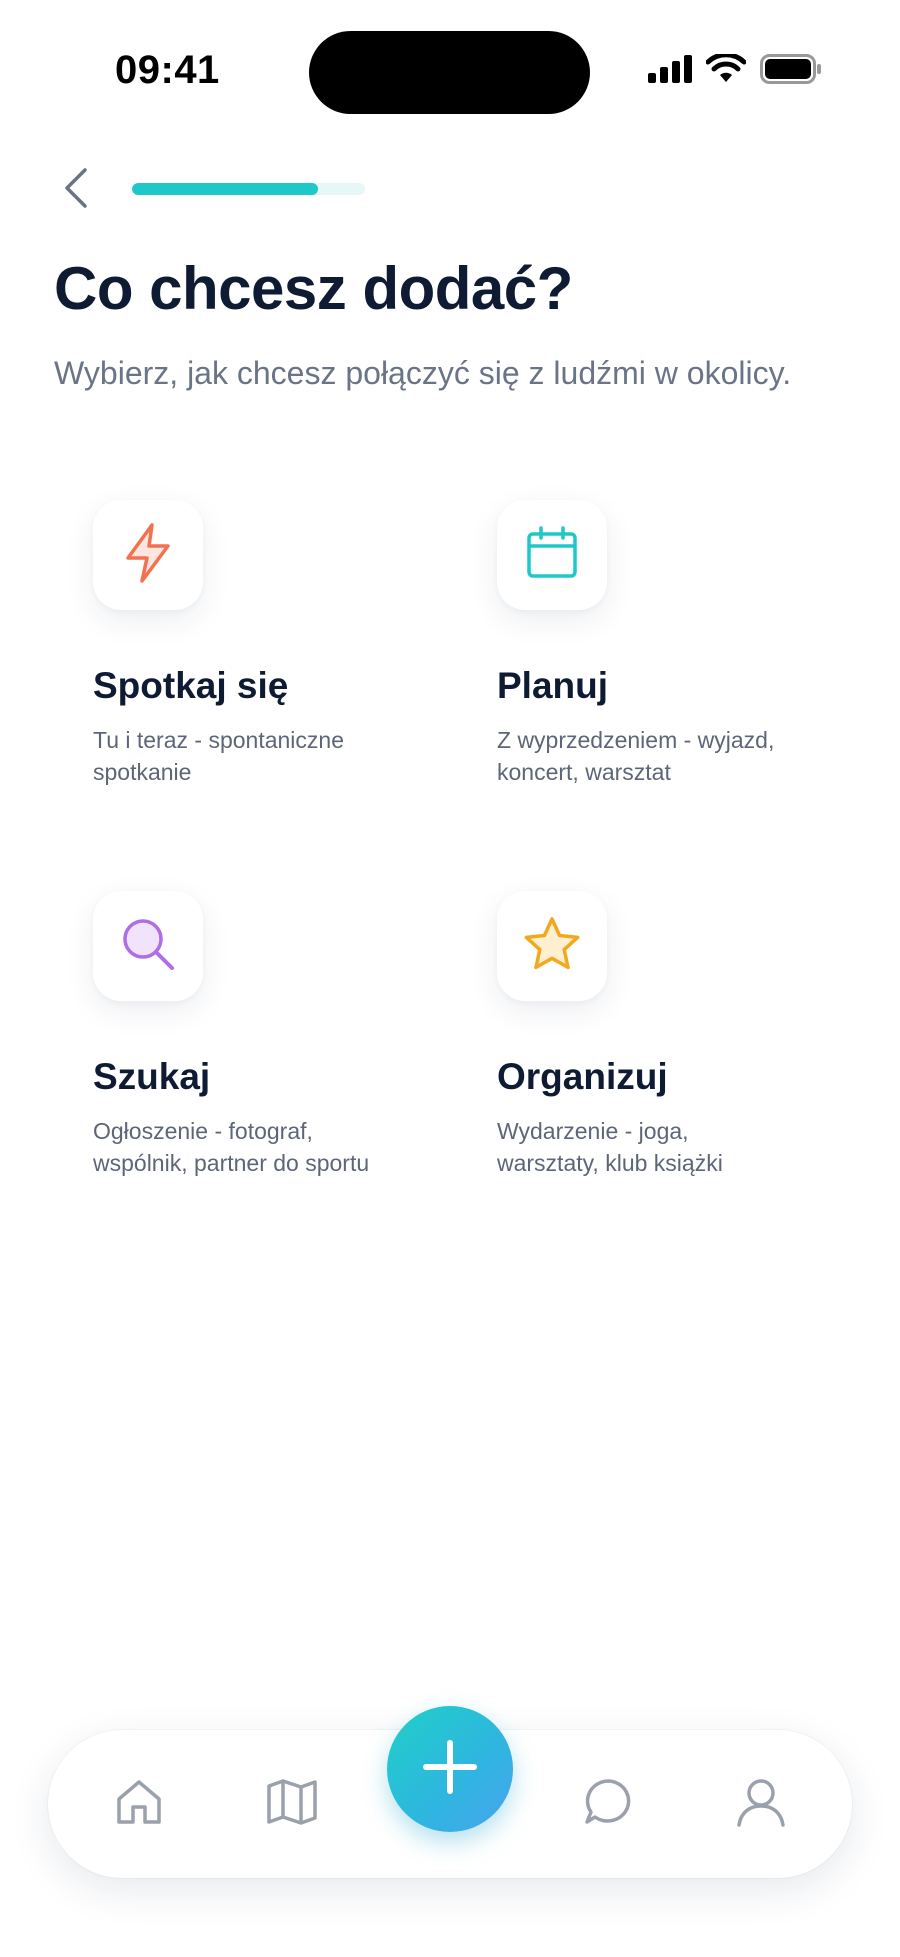  I want to click on map-icon, so click(292, 1804).